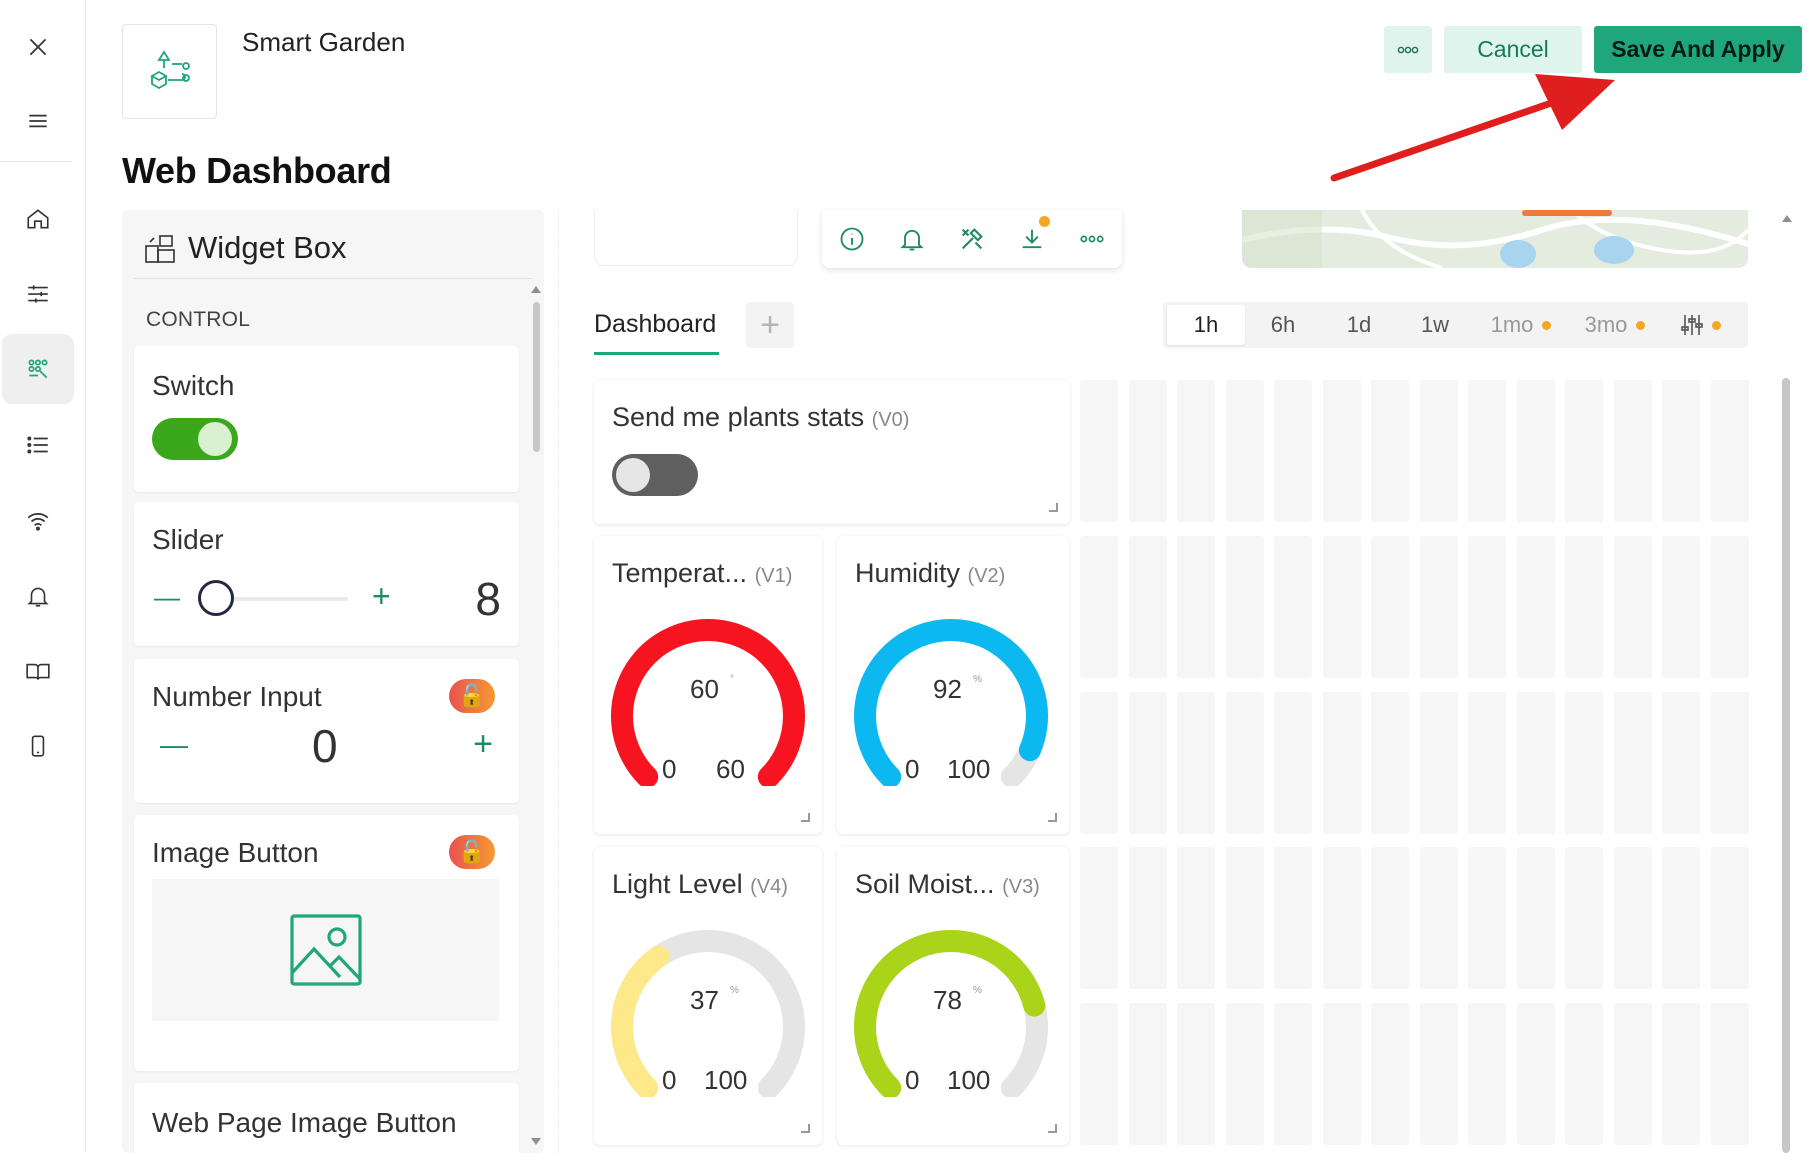 The image size is (1810, 1153). I want to click on gauge-widget-temperature: Temperat... (V1) 60 ° 0 60, so click(708, 685).